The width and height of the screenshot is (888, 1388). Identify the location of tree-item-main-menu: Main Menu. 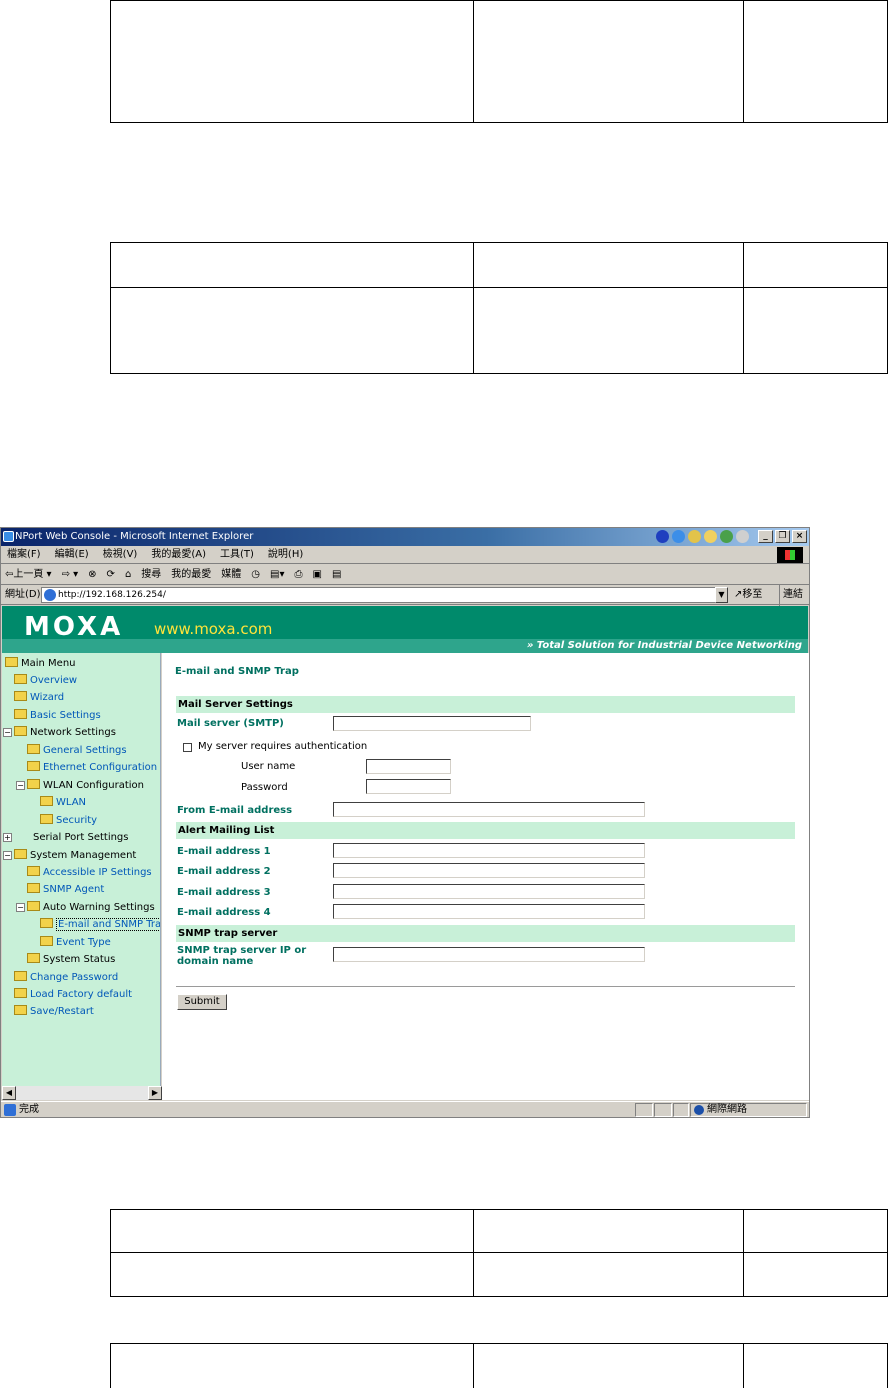
(40, 664).